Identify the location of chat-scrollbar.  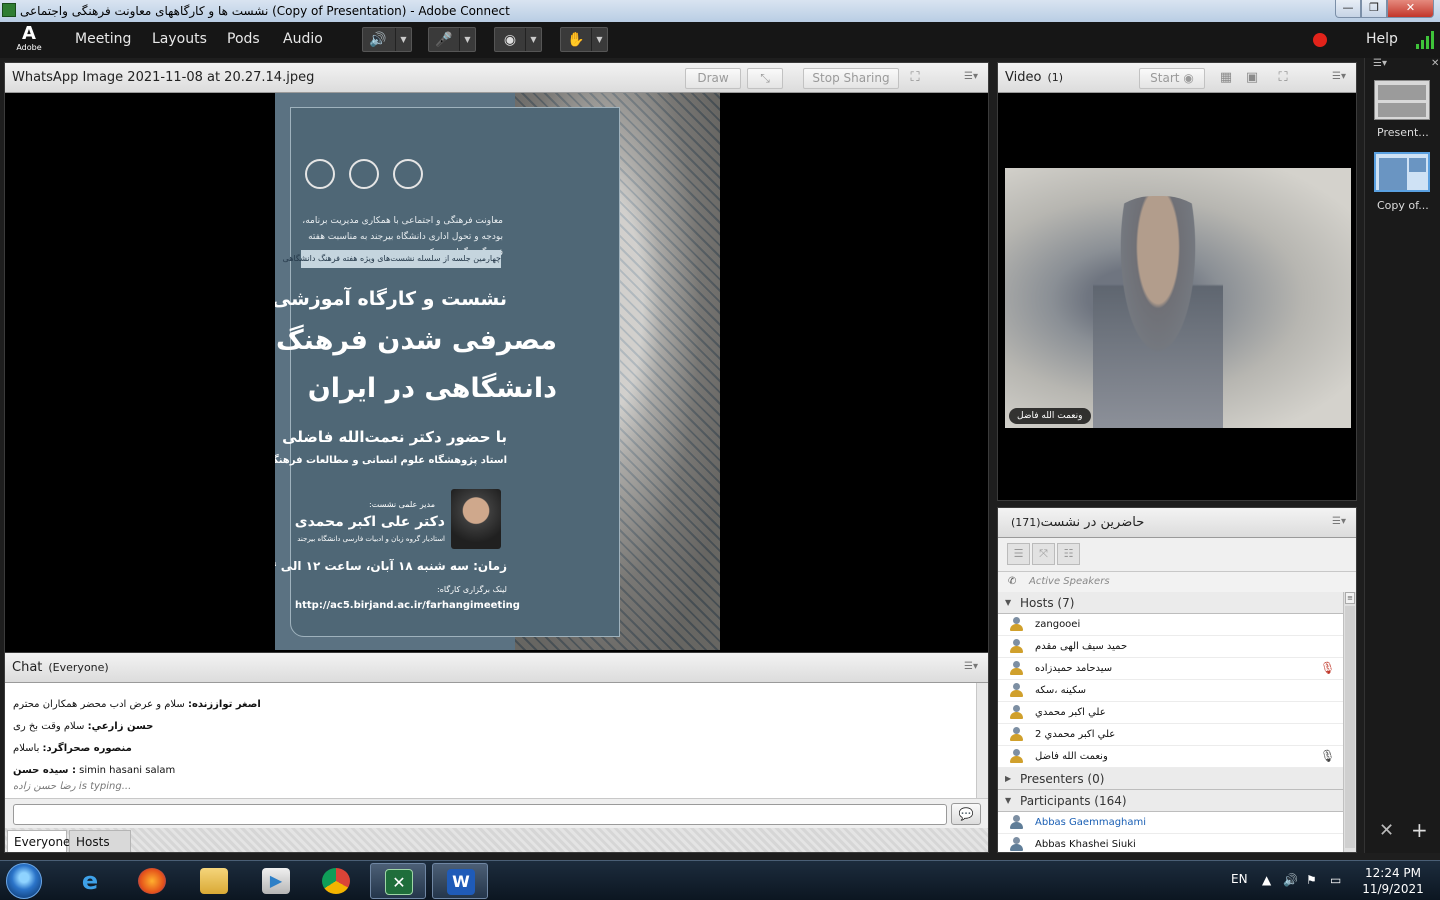
(982, 740).